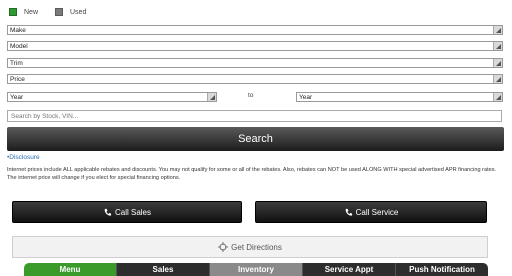  Describe the element at coordinates (17, 97) in the screenshot. I see `year-from-value: Year` at that location.